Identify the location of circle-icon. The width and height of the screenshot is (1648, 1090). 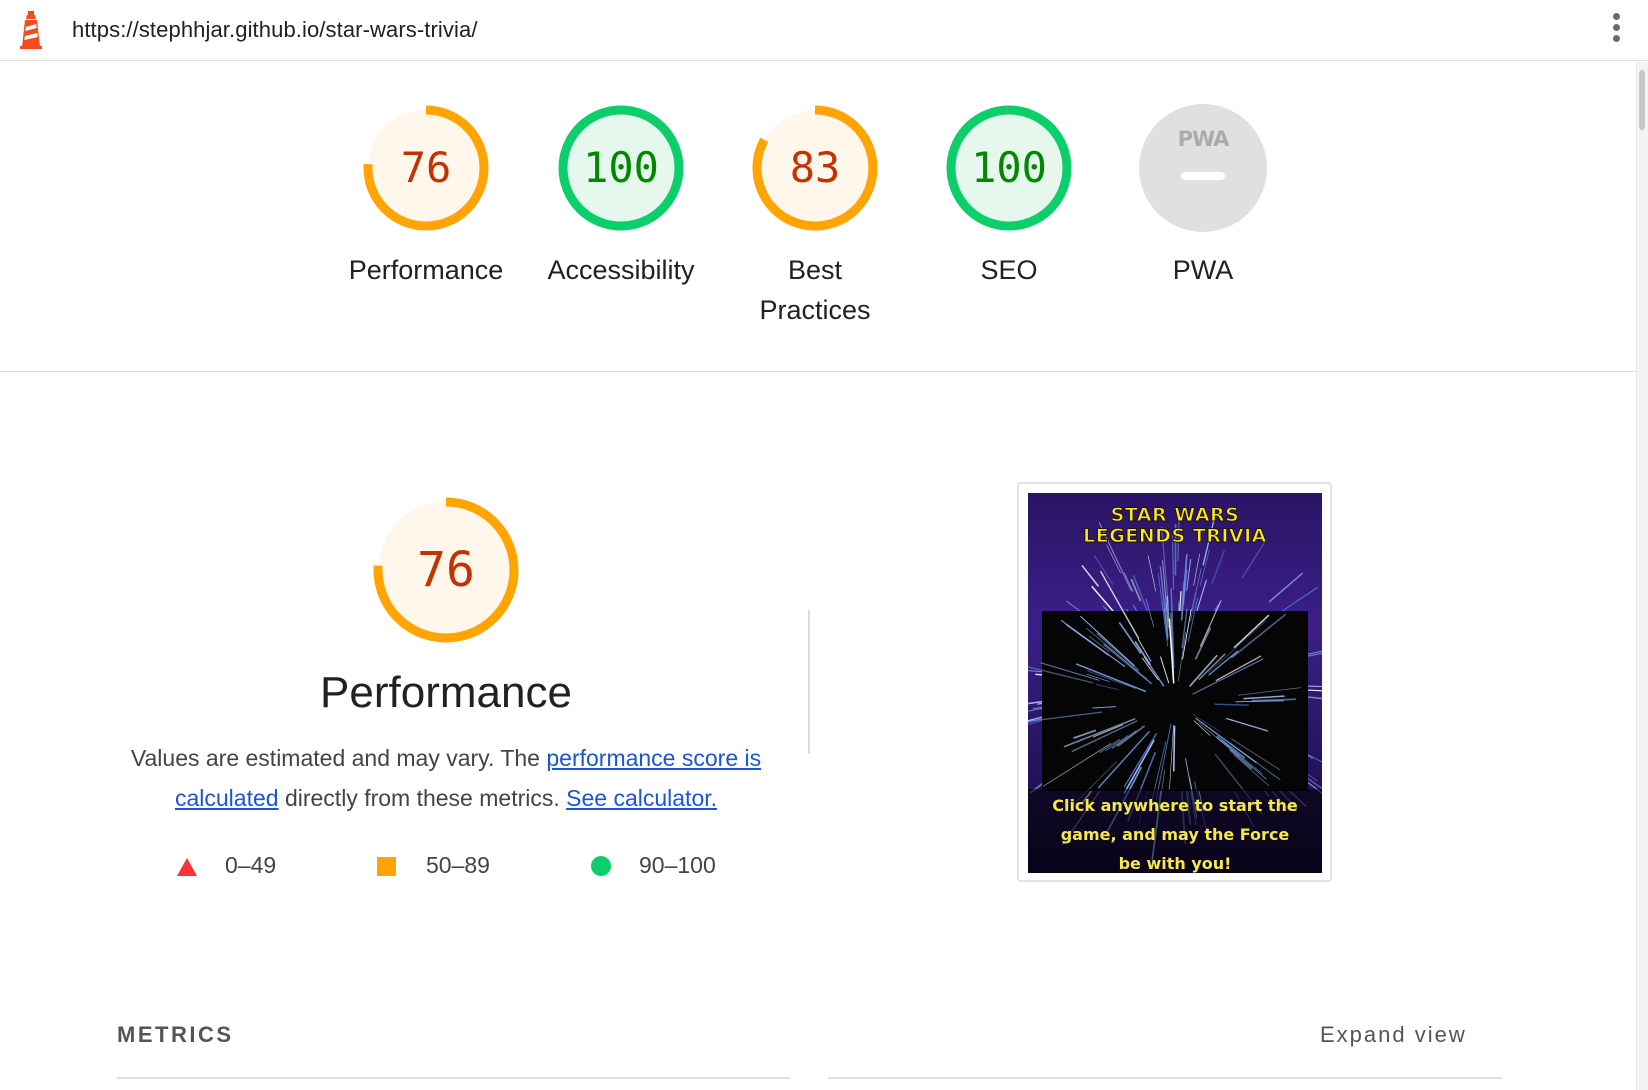
(601, 866).